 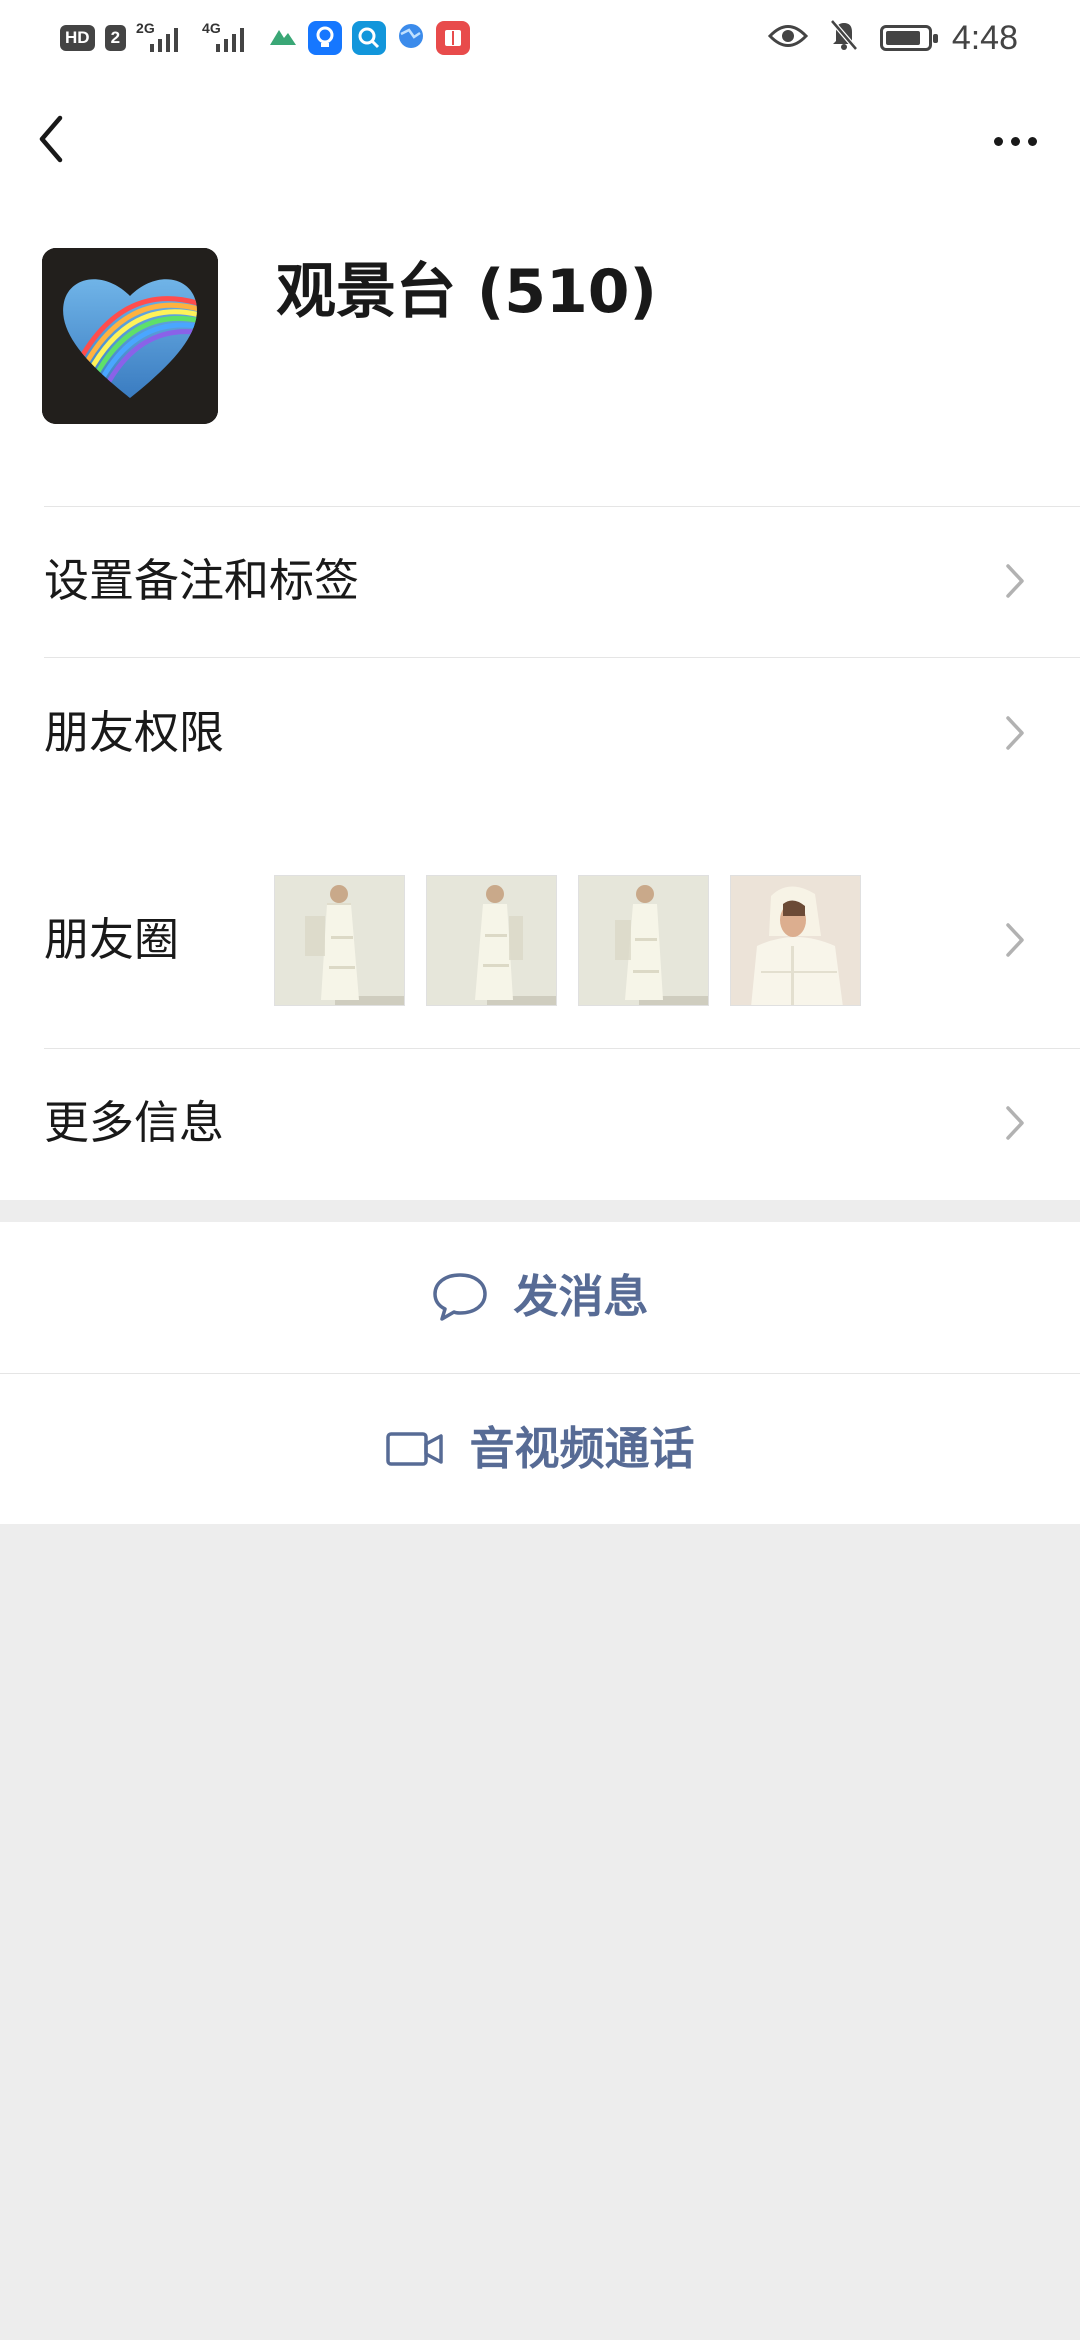 I want to click on signal-4g-icon: 4G, so click(x=230, y=38).